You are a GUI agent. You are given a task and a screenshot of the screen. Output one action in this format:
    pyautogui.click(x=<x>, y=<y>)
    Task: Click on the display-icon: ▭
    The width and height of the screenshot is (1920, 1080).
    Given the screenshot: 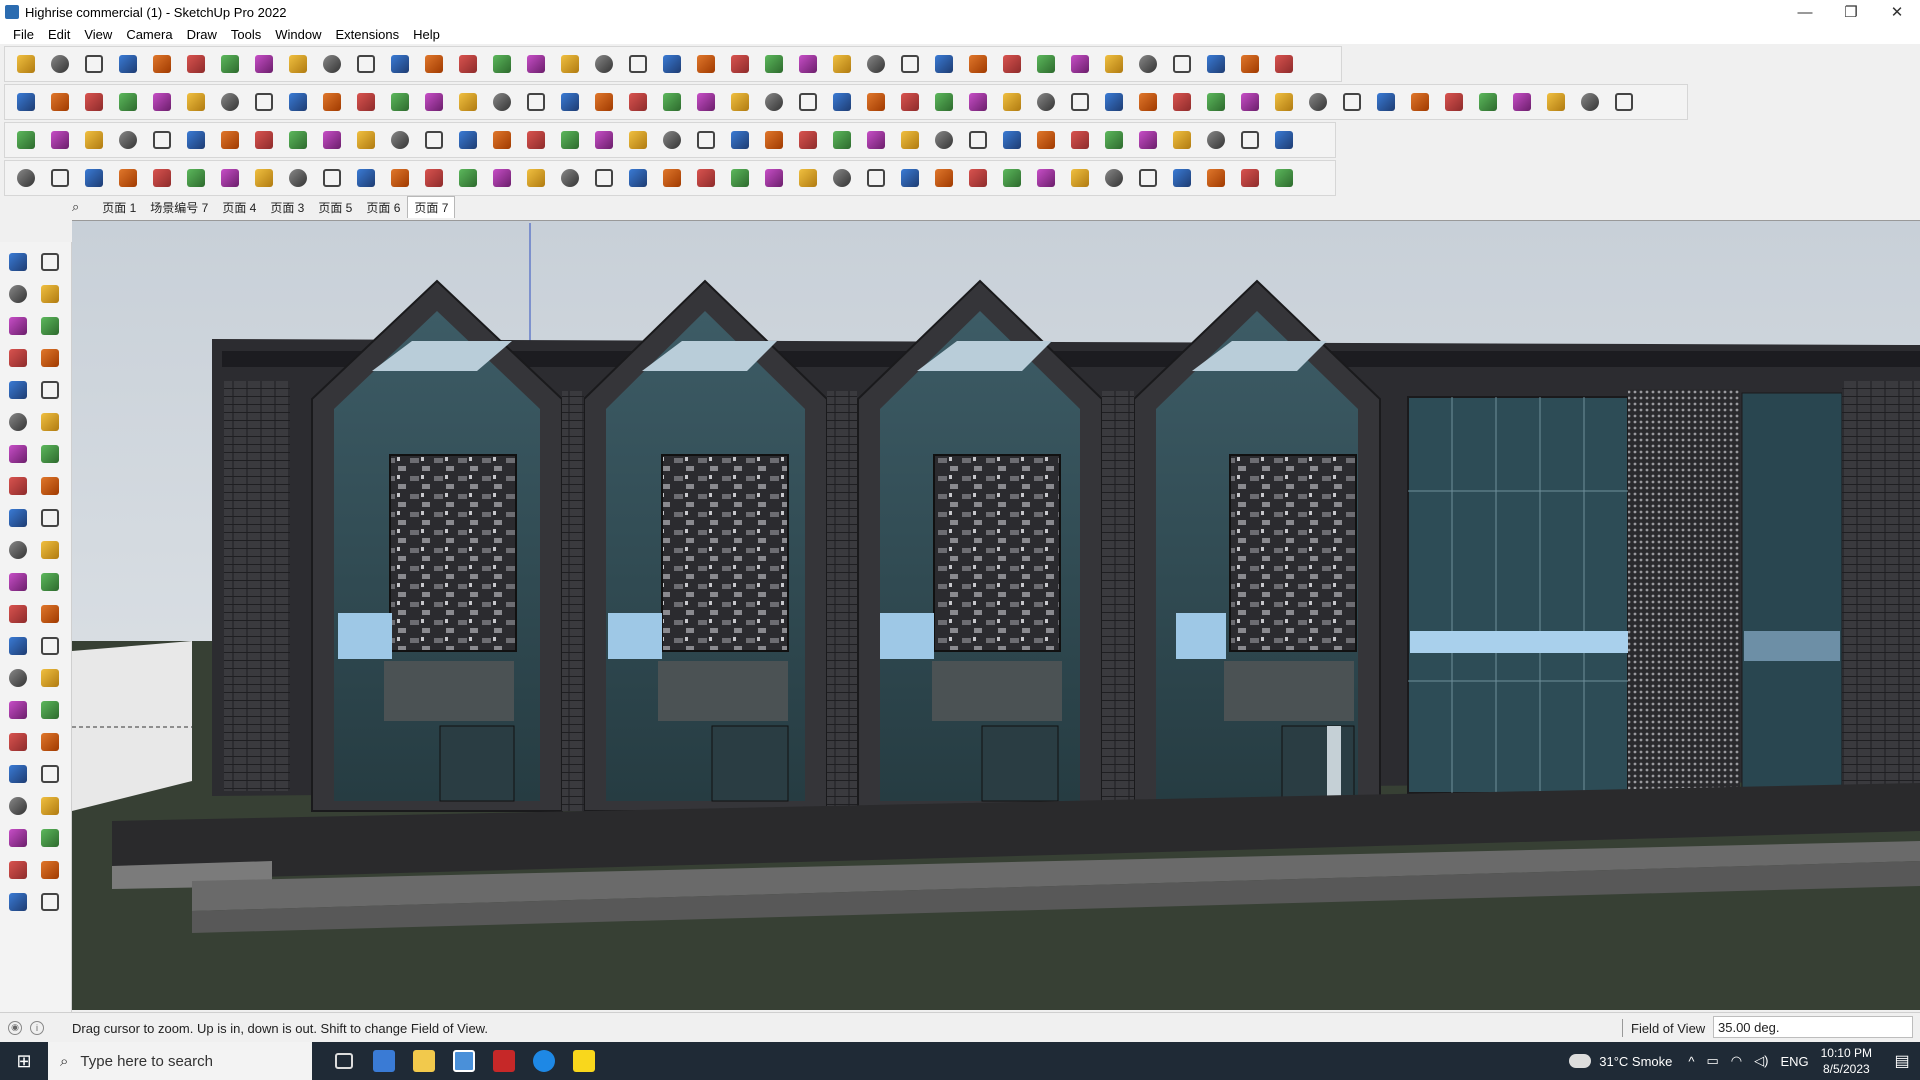 What is the action you would take?
    pyautogui.click(x=1712, y=1061)
    